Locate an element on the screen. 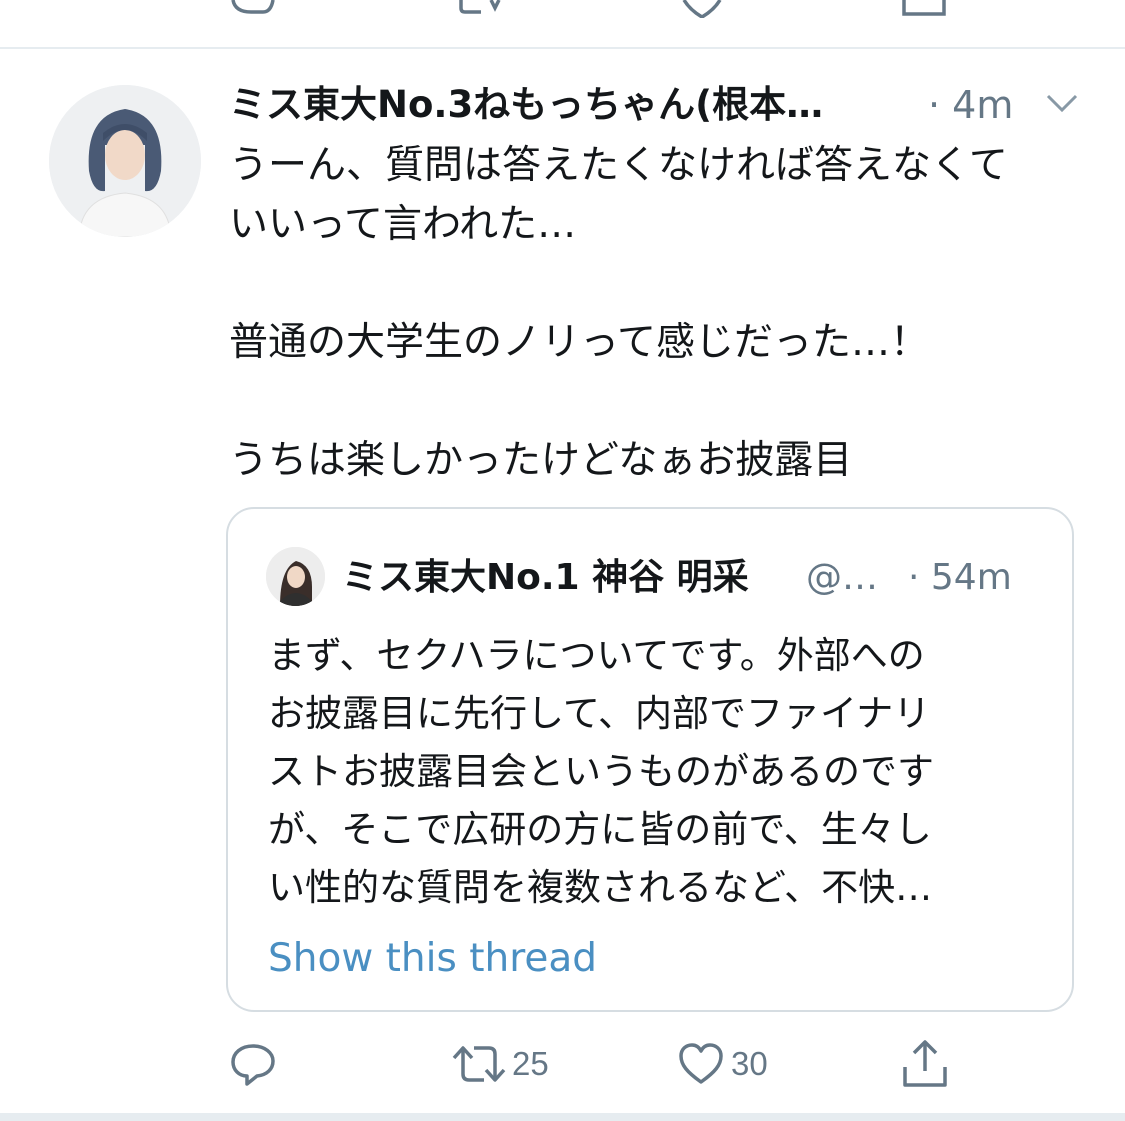  tweet-line: うちは楽しかったけどなぁお披露目 is located at coordinates (541, 460).